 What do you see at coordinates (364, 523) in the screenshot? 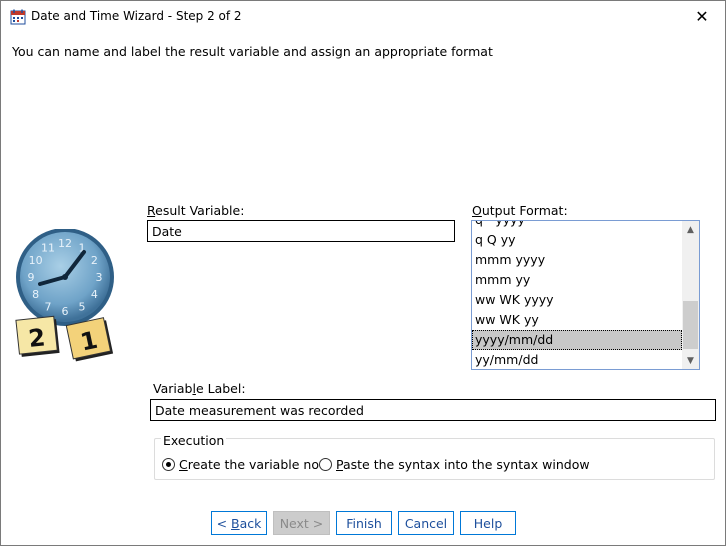
I see `finish-button: Finish` at bounding box center [364, 523].